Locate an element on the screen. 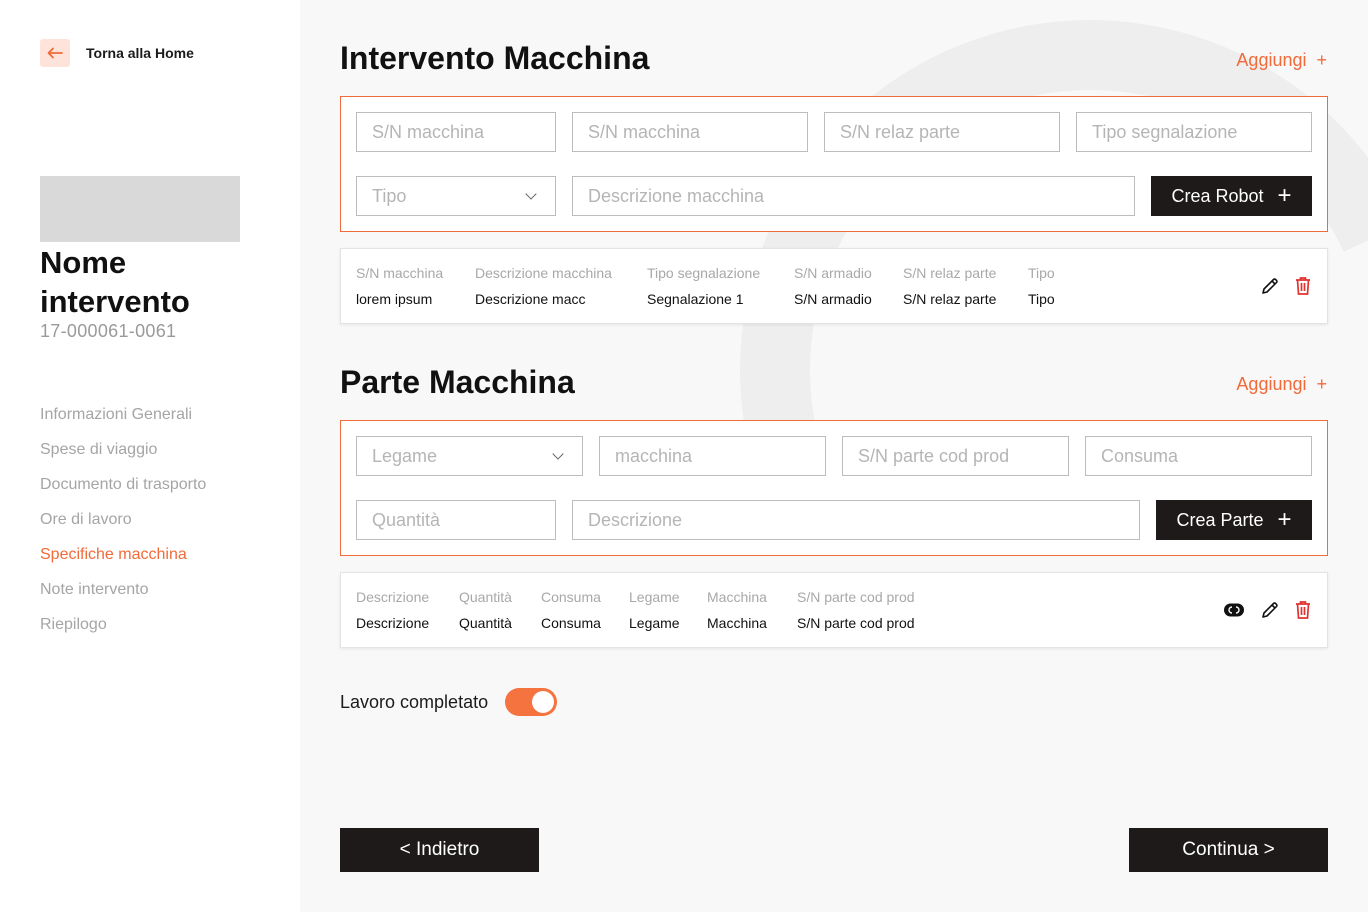 The height and width of the screenshot is (912, 1368). intervention-code: 17-000061-0061 is located at coordinates (108, 331).